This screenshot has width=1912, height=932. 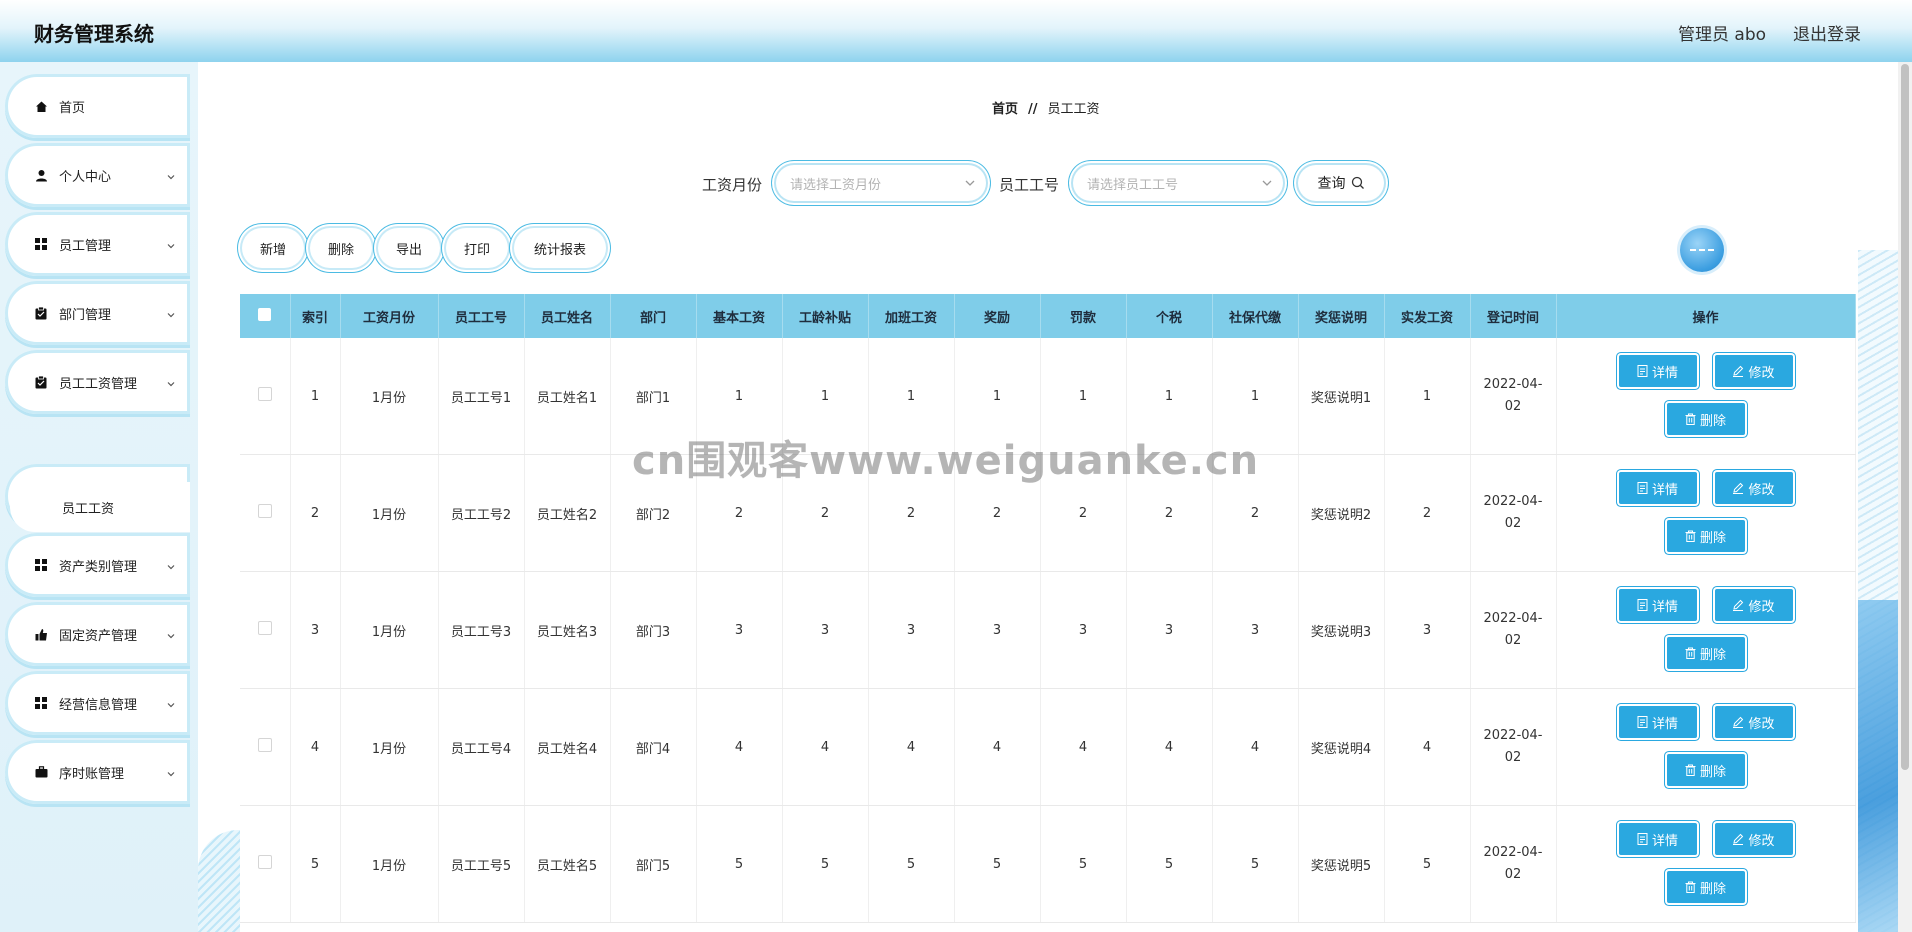 I want to click on table-cell: 1, so click(x=315, y=396).